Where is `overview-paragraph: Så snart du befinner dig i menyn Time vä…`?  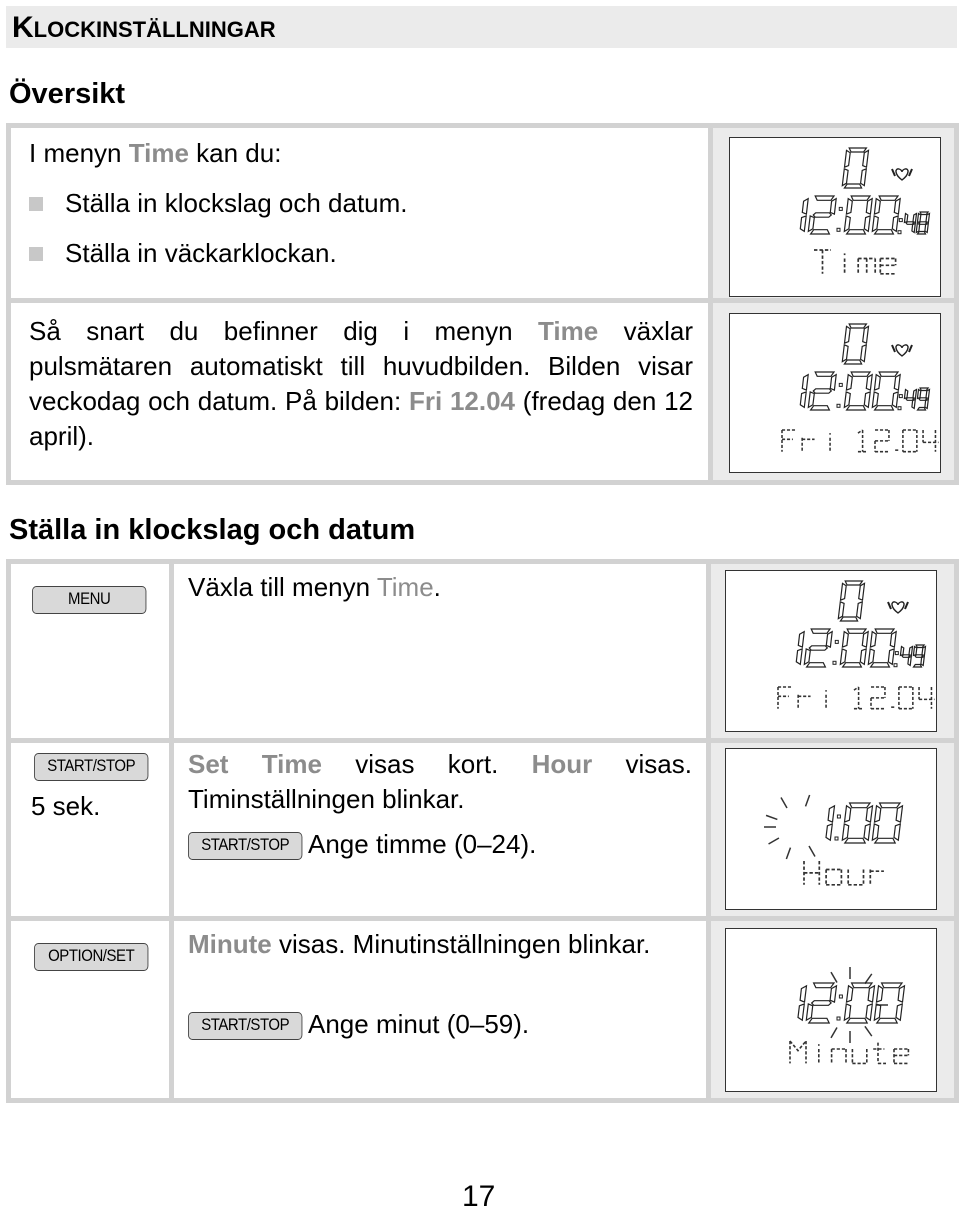
overview-paragraph: Så snart du befinner dig i menyn Time vä… is located at coordinates (361, 383).